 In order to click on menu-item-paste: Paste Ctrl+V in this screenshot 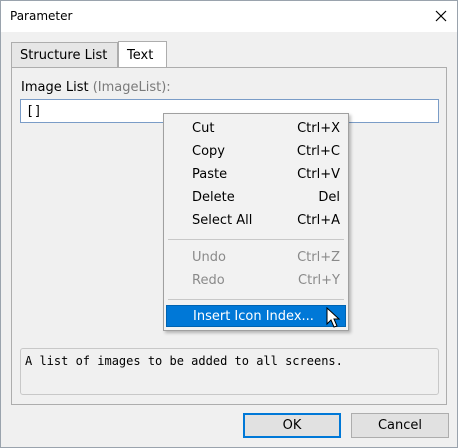, I will do `click(256, 174)`.